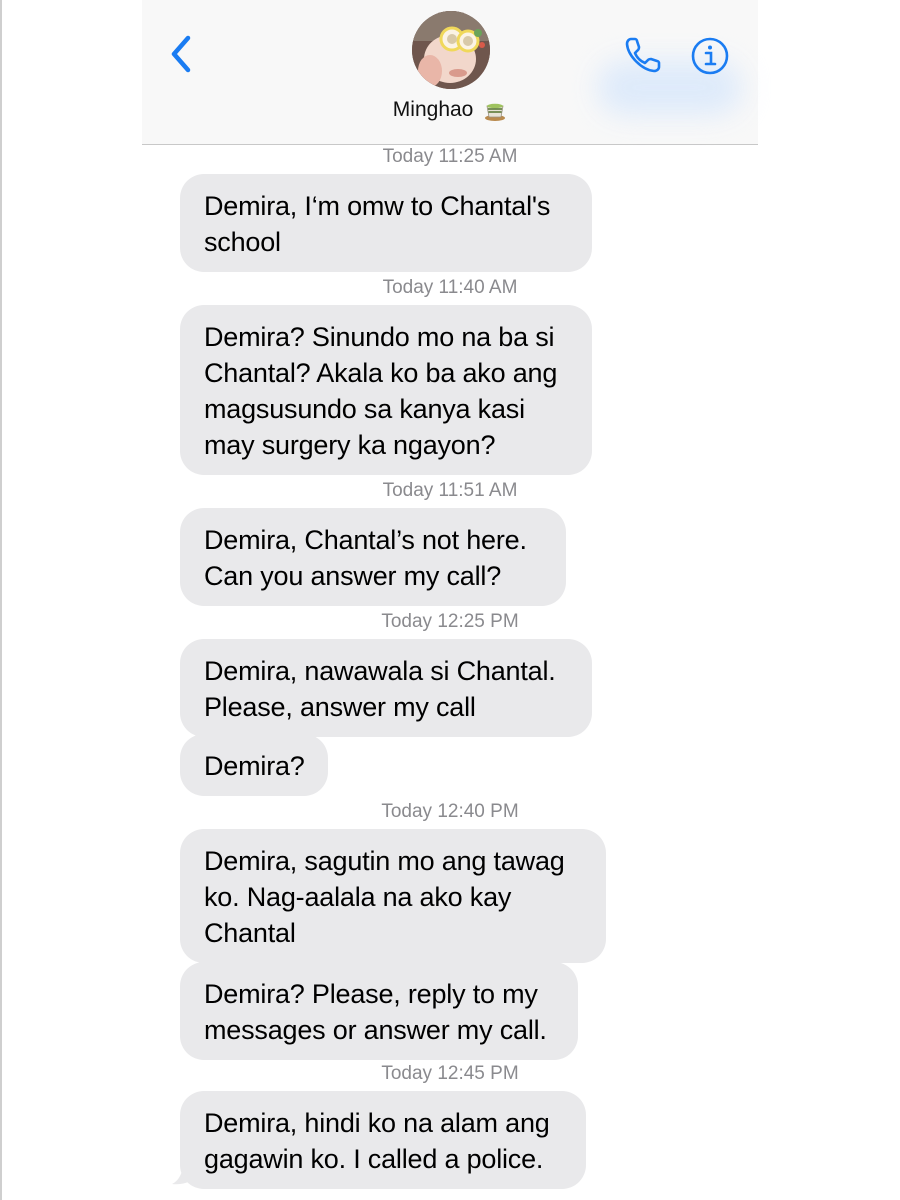  Describe the element at coordinates (450, 621) in the screenshot. I see `timestamp: Today 12:25 PM` at that location.